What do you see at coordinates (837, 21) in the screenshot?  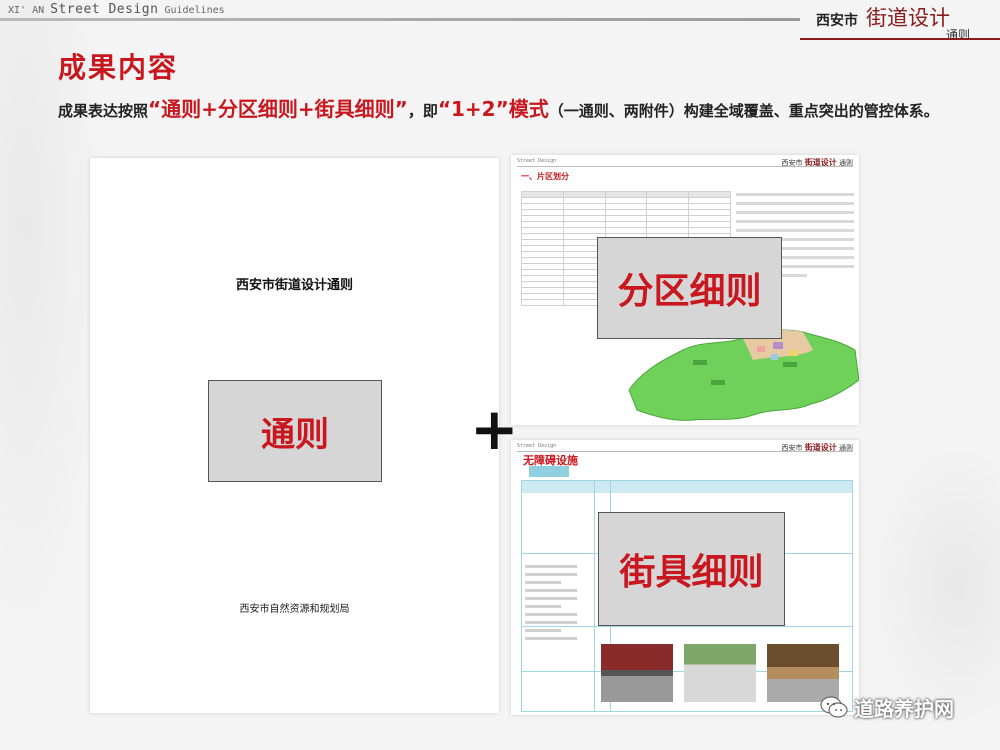 I see `header-city: 西安市` at bounding box center [837, 21].